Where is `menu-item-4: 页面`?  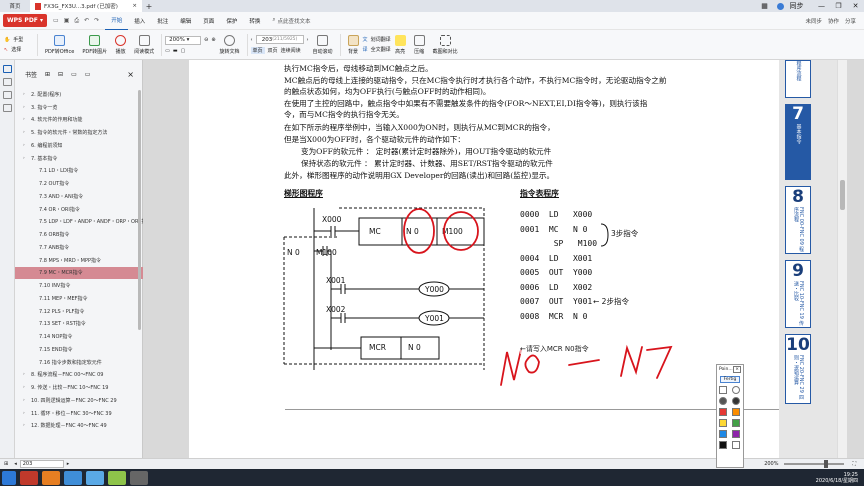
menu-item-4: 页面 is located at coordinates (208, 21).